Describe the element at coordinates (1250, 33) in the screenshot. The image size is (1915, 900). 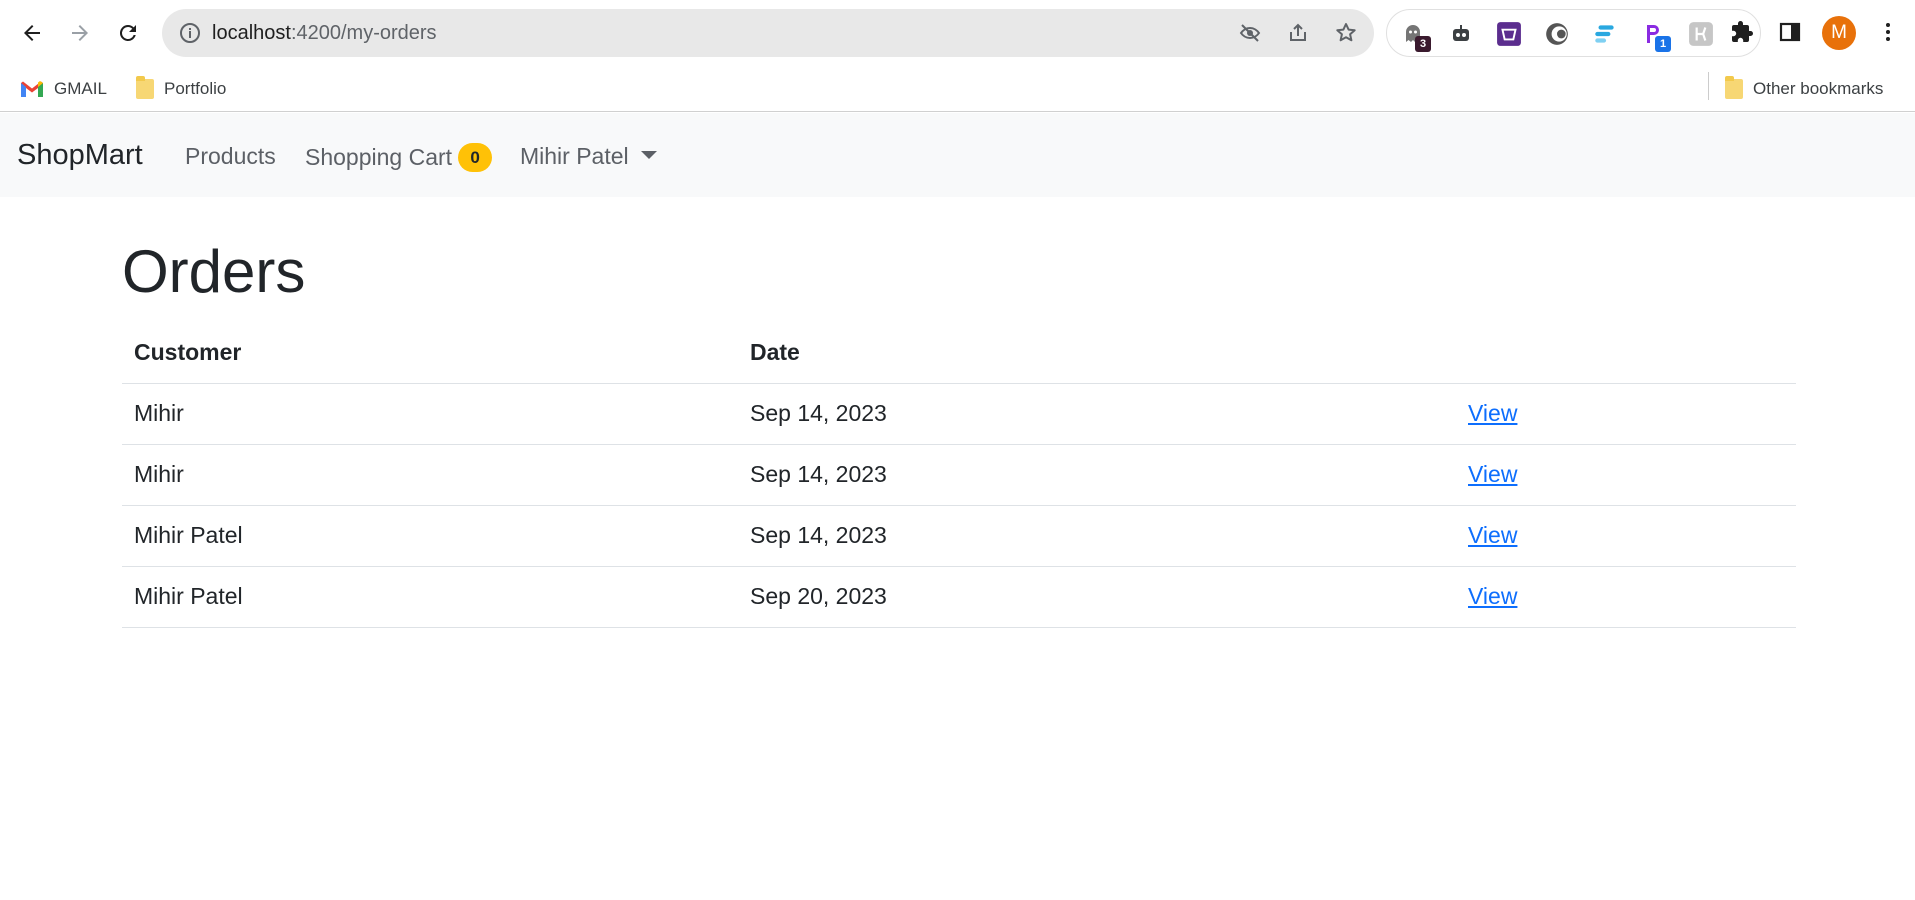
I see `eye-off-icon` at that location.